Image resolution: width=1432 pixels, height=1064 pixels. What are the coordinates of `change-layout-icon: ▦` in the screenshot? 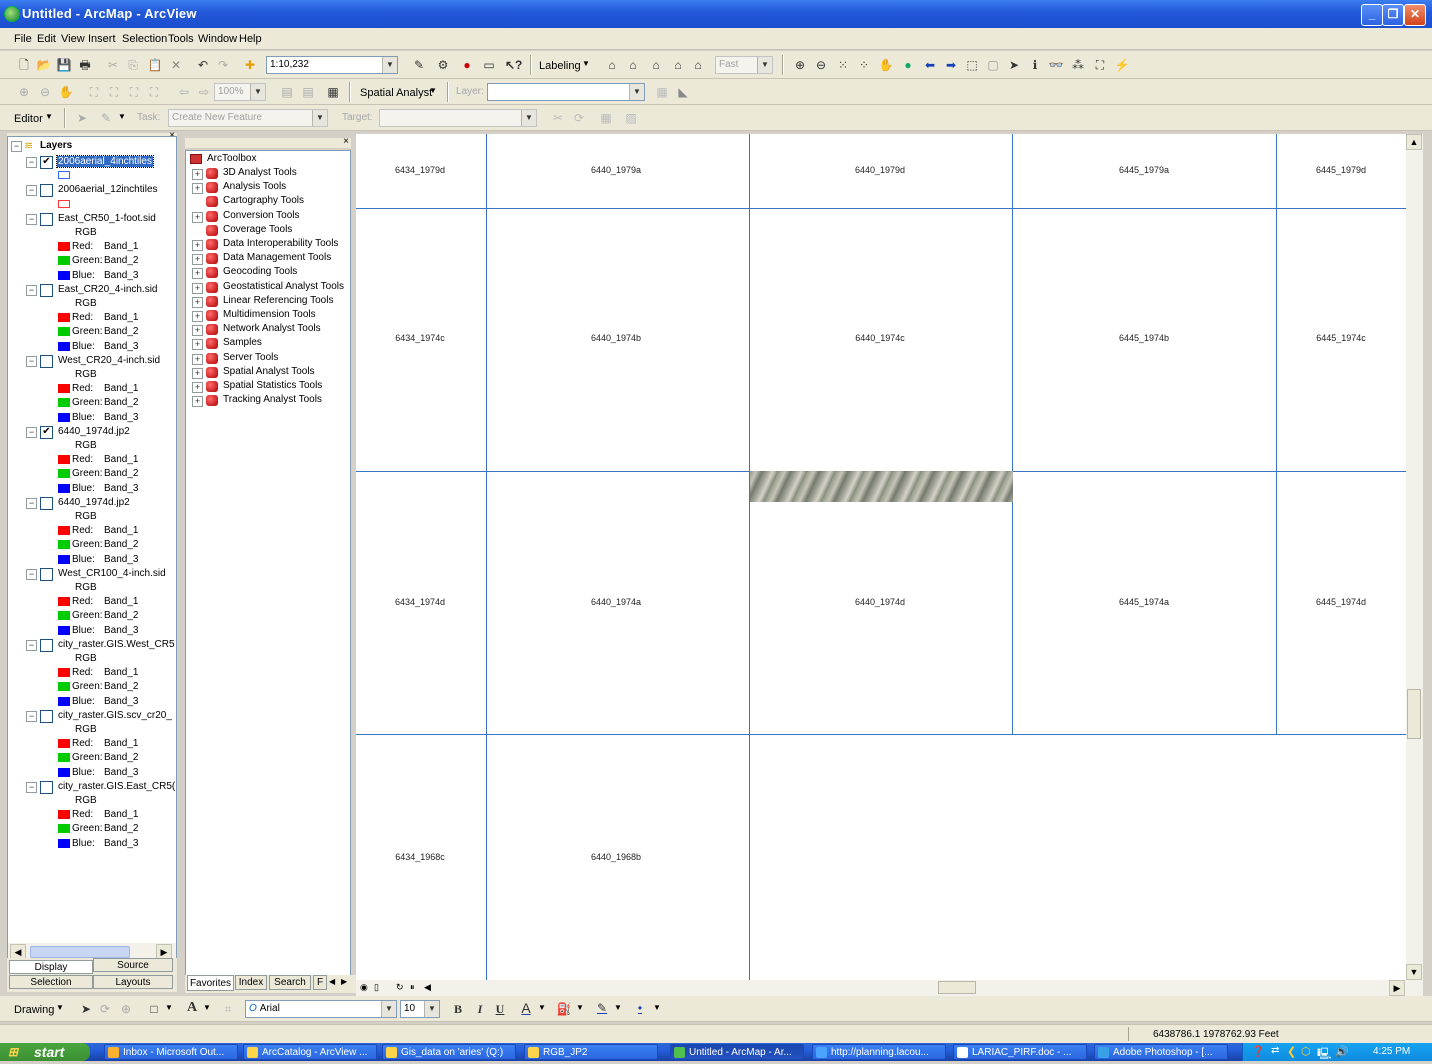 It's located at (333, 92).